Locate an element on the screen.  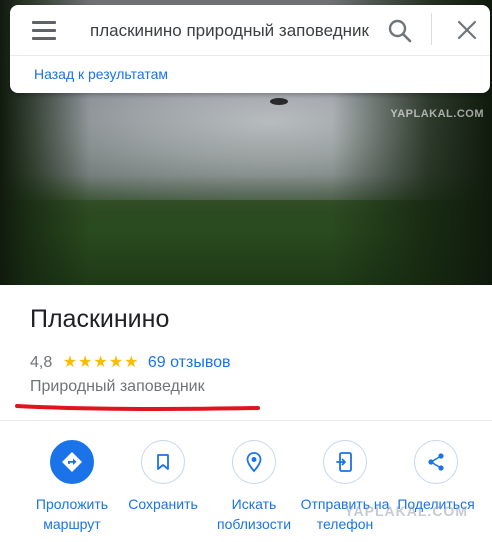
menu-icon is located at coordinates (44, 31).